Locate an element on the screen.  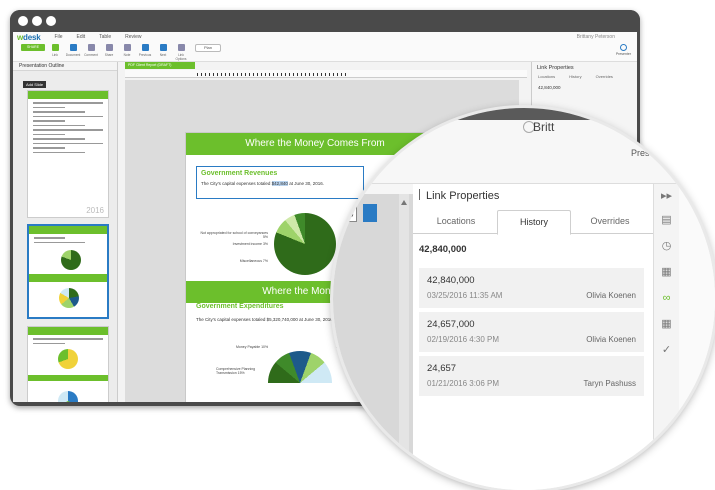
pages-icon: ▦ is located at coordinates (666, 272).